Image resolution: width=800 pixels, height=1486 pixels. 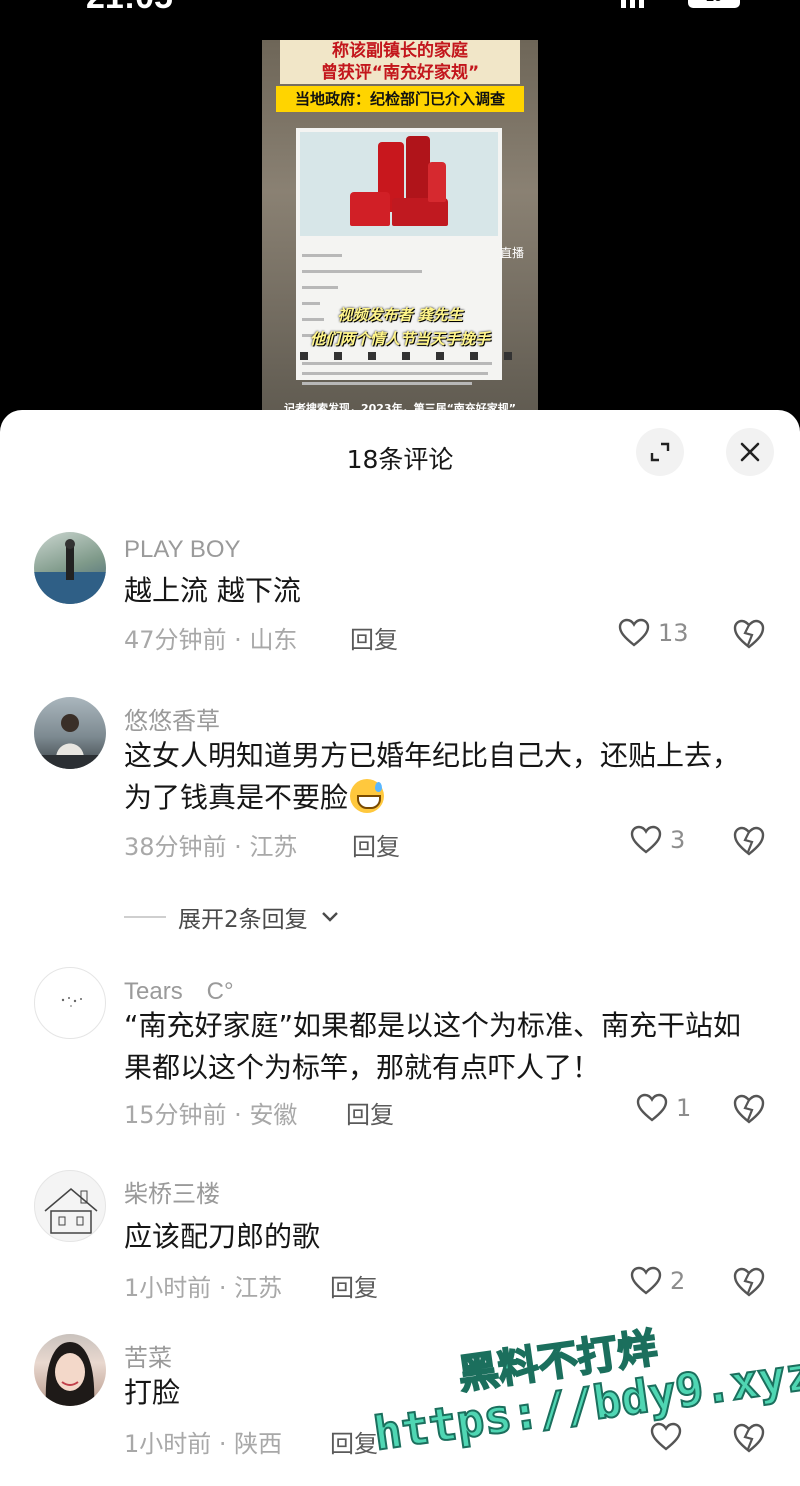 What do you see at coordinates (406, 356) in the screenshot?
I see `redacted-marks` at bounding box center [406, 356].